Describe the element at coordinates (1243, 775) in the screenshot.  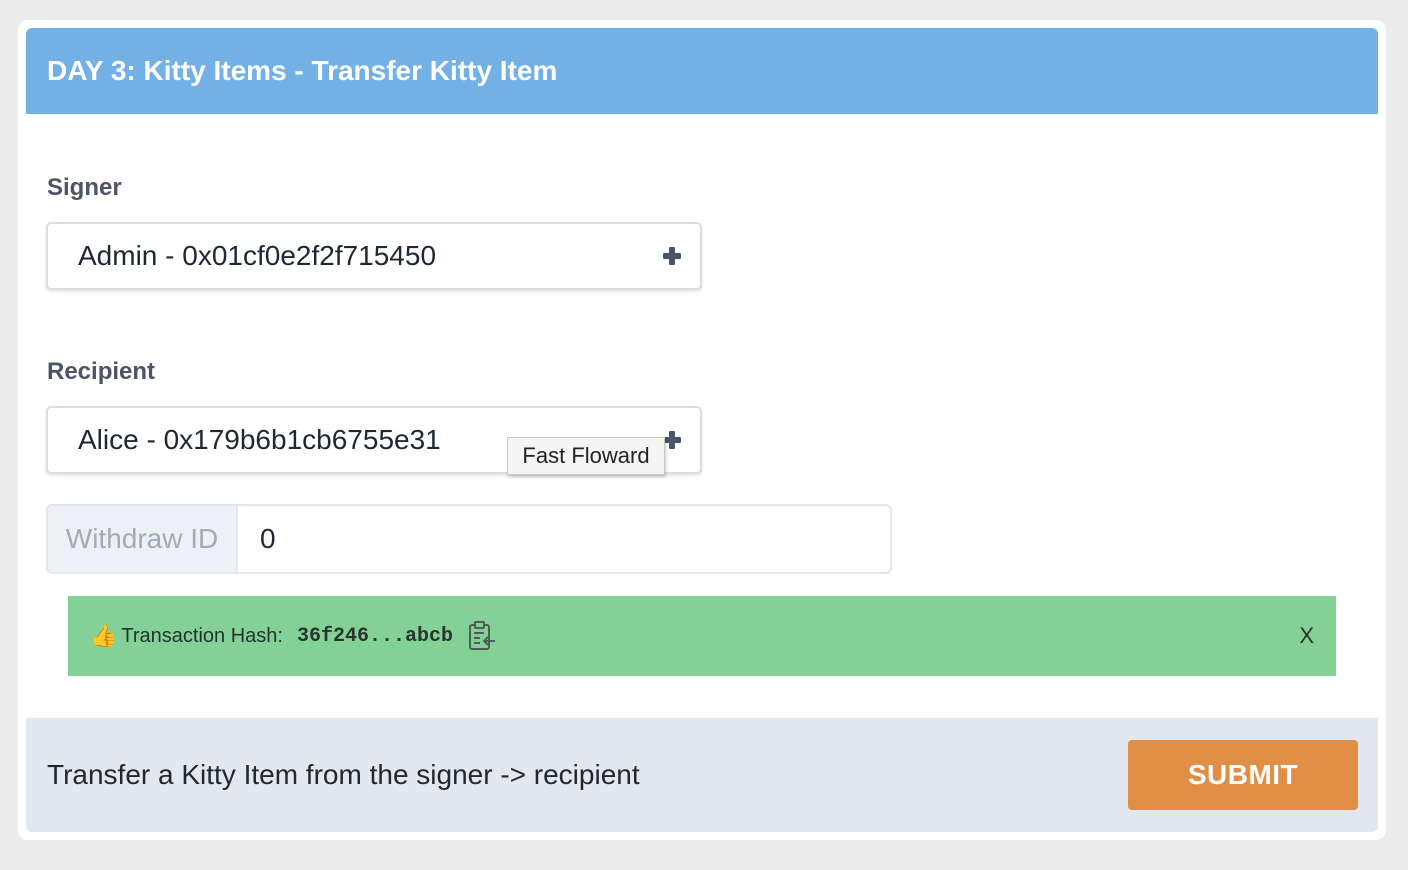
I see `submit-button: SUBMIT` at that location.